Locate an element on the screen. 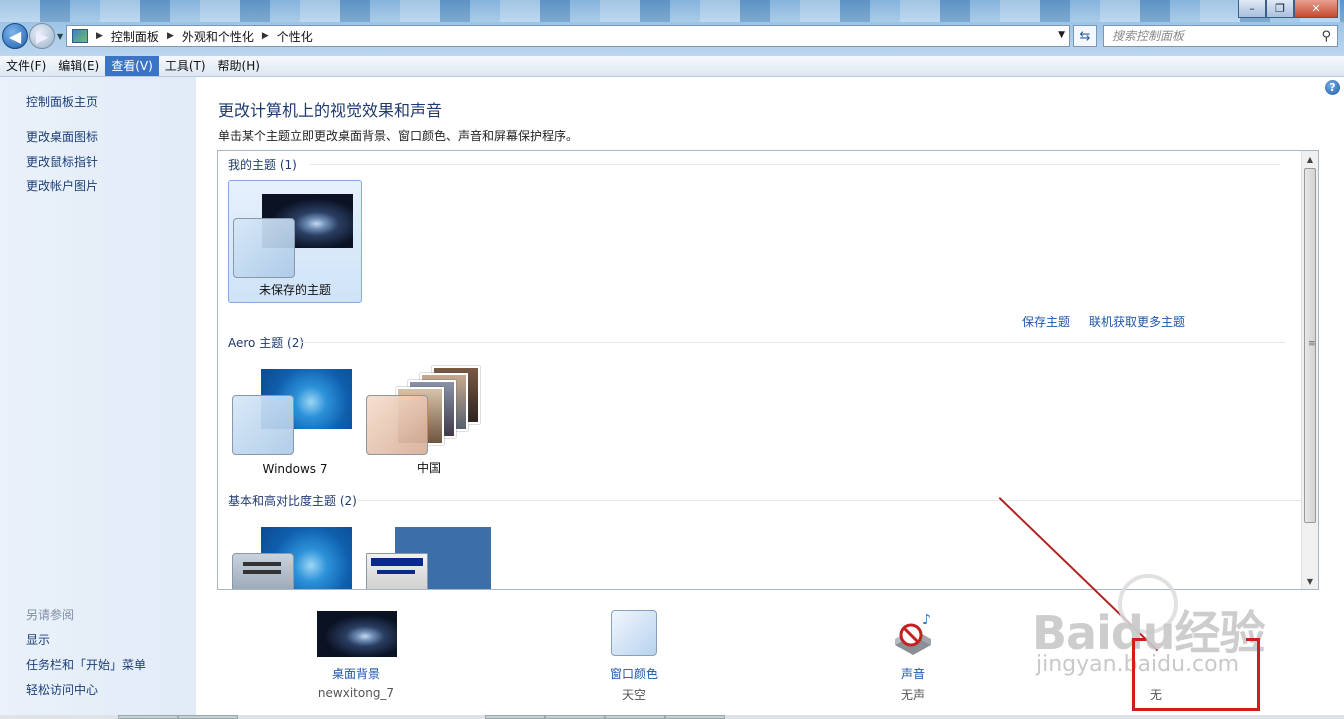  window-controls: – ❐ ✕ is located at coordinates (1288, 9).